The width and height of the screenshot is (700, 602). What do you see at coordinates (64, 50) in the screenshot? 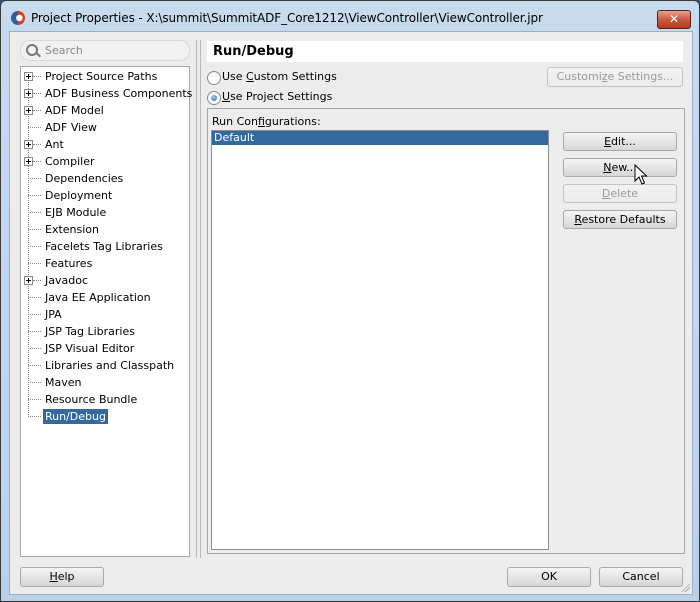
I see `search-placeholder: Search` at bounding box center [64, 50].